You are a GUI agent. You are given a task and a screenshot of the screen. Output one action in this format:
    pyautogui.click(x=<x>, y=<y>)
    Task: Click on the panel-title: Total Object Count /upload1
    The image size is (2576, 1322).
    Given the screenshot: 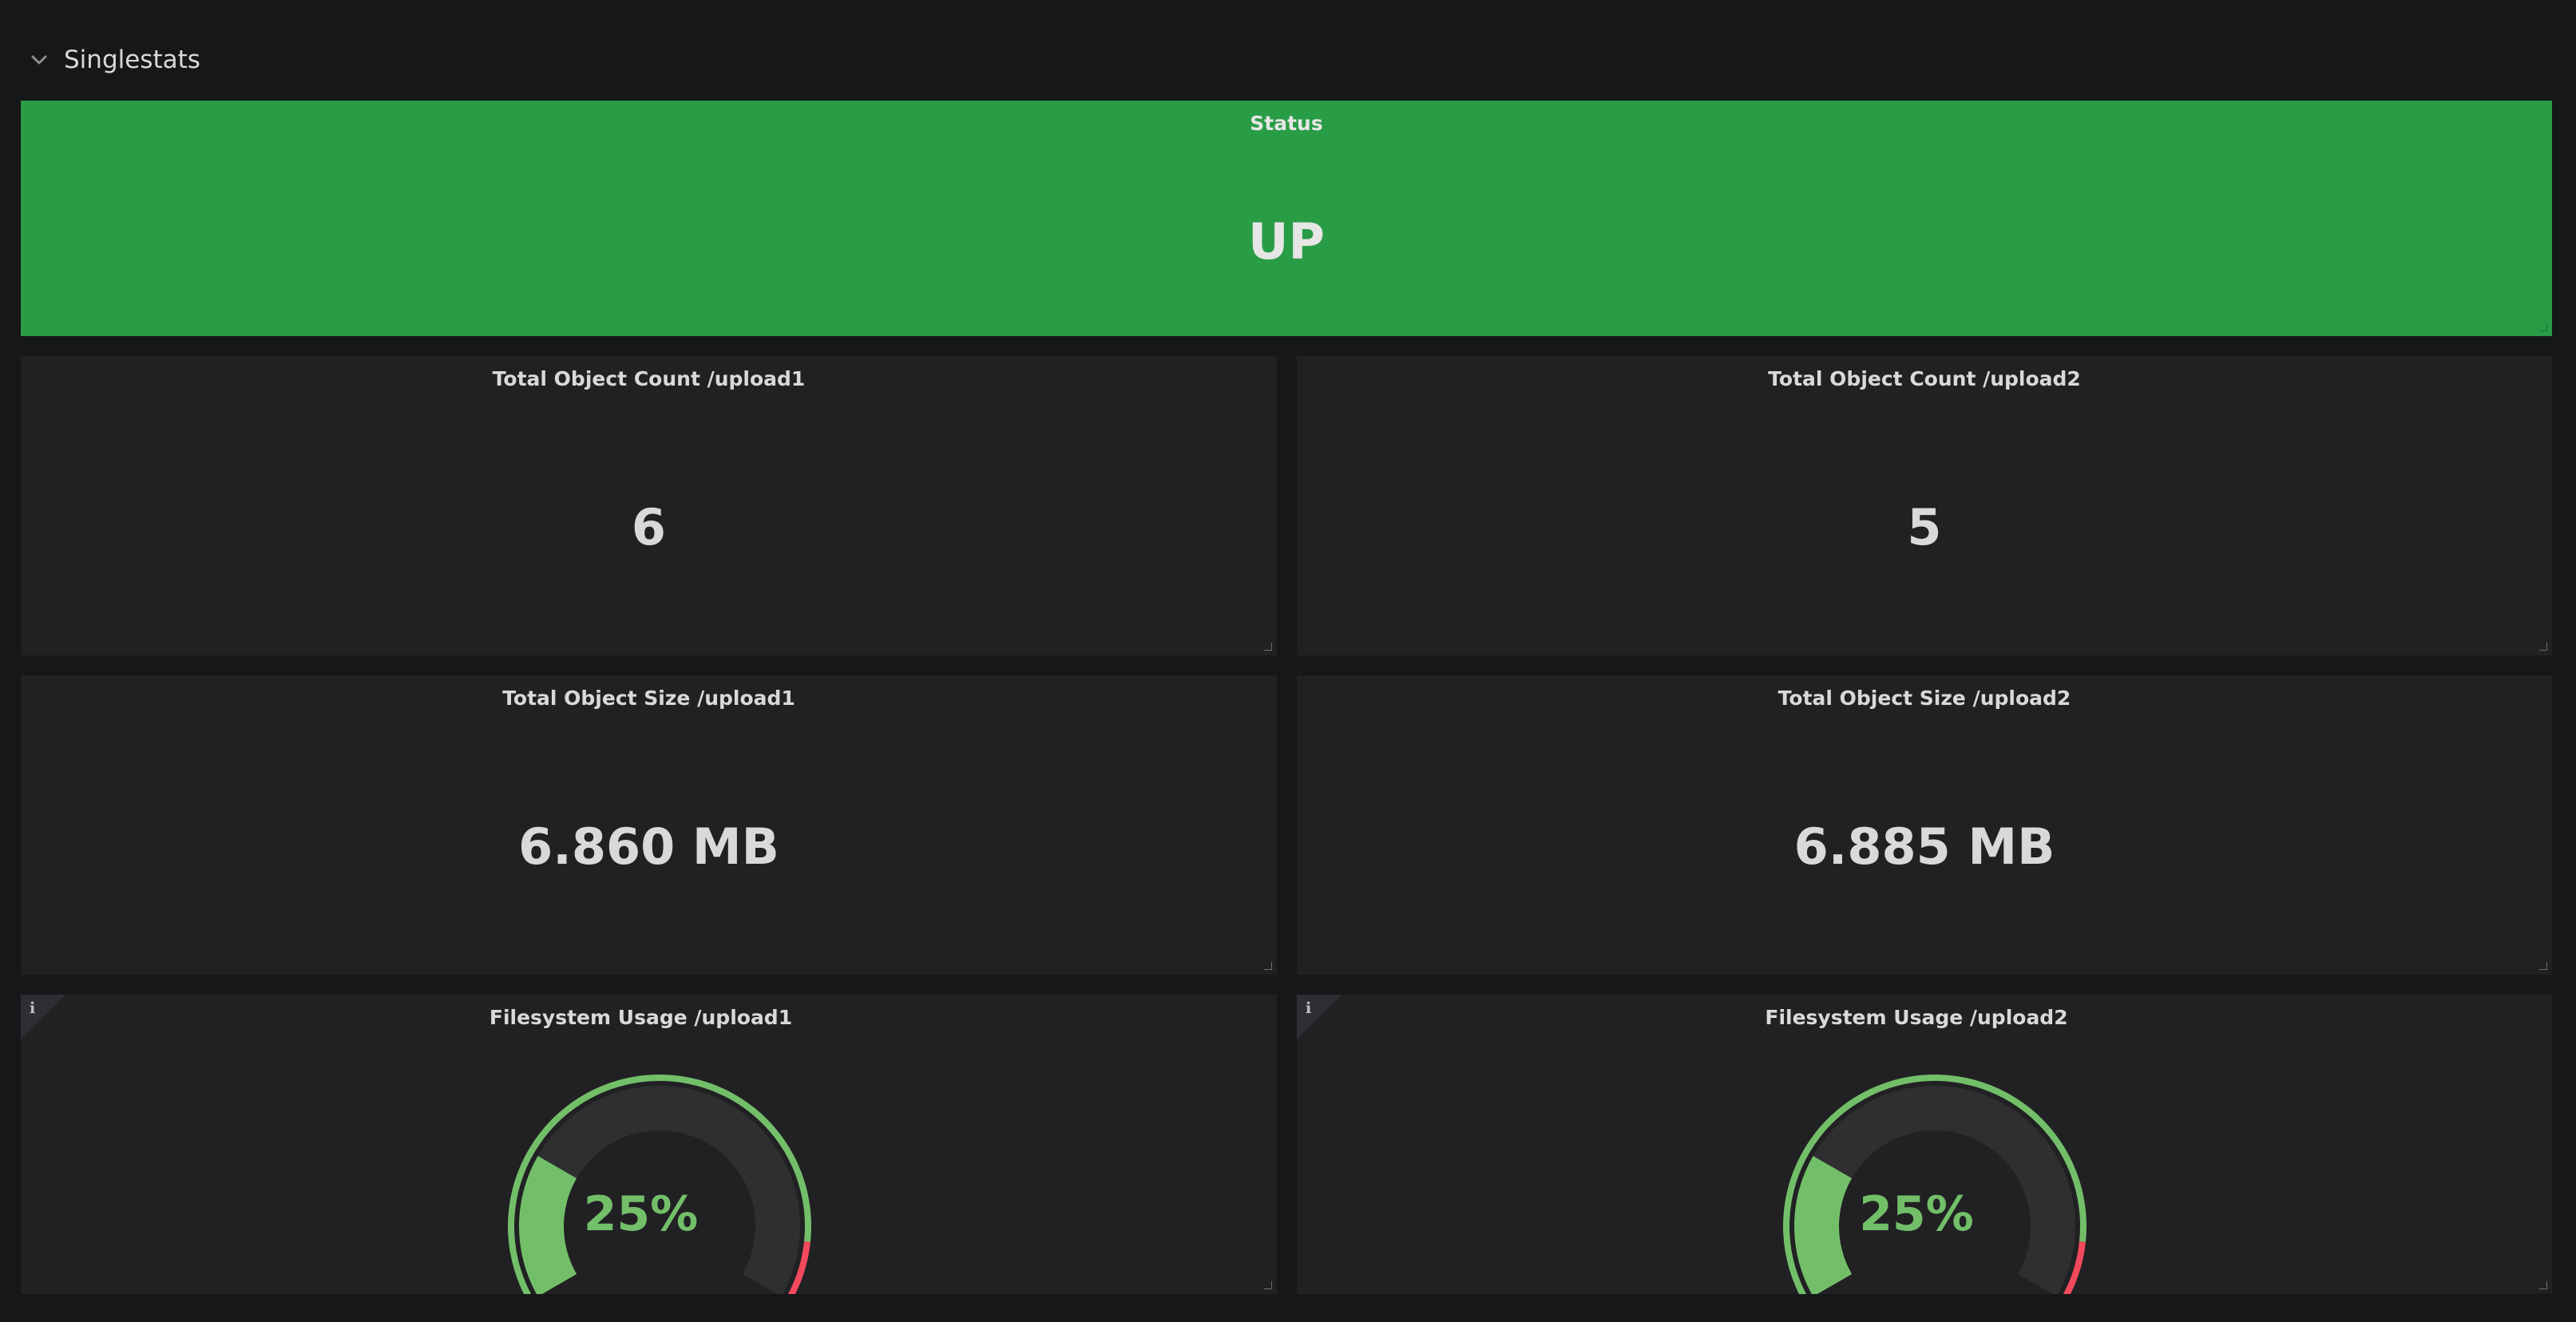 What is the action you would take?
    pyautogui.click(x=649, y=378)
    